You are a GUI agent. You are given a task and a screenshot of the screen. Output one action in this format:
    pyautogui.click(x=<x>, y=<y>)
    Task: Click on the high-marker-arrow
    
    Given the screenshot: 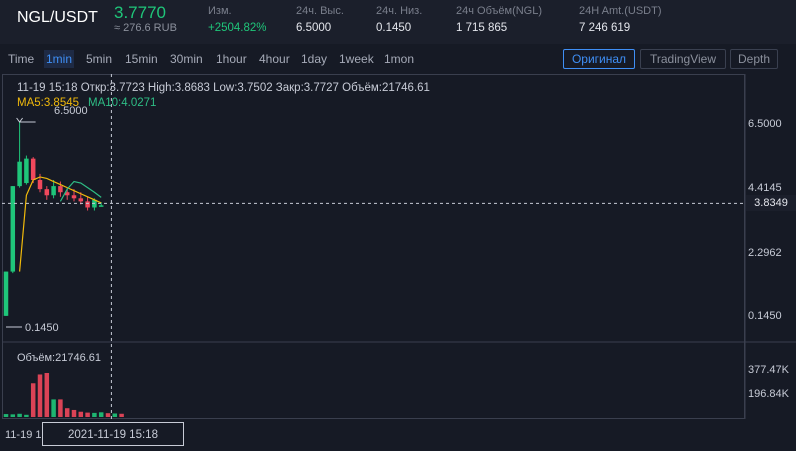 What is the action you would take?
    pyautogui.click(x=19, y=120)
    